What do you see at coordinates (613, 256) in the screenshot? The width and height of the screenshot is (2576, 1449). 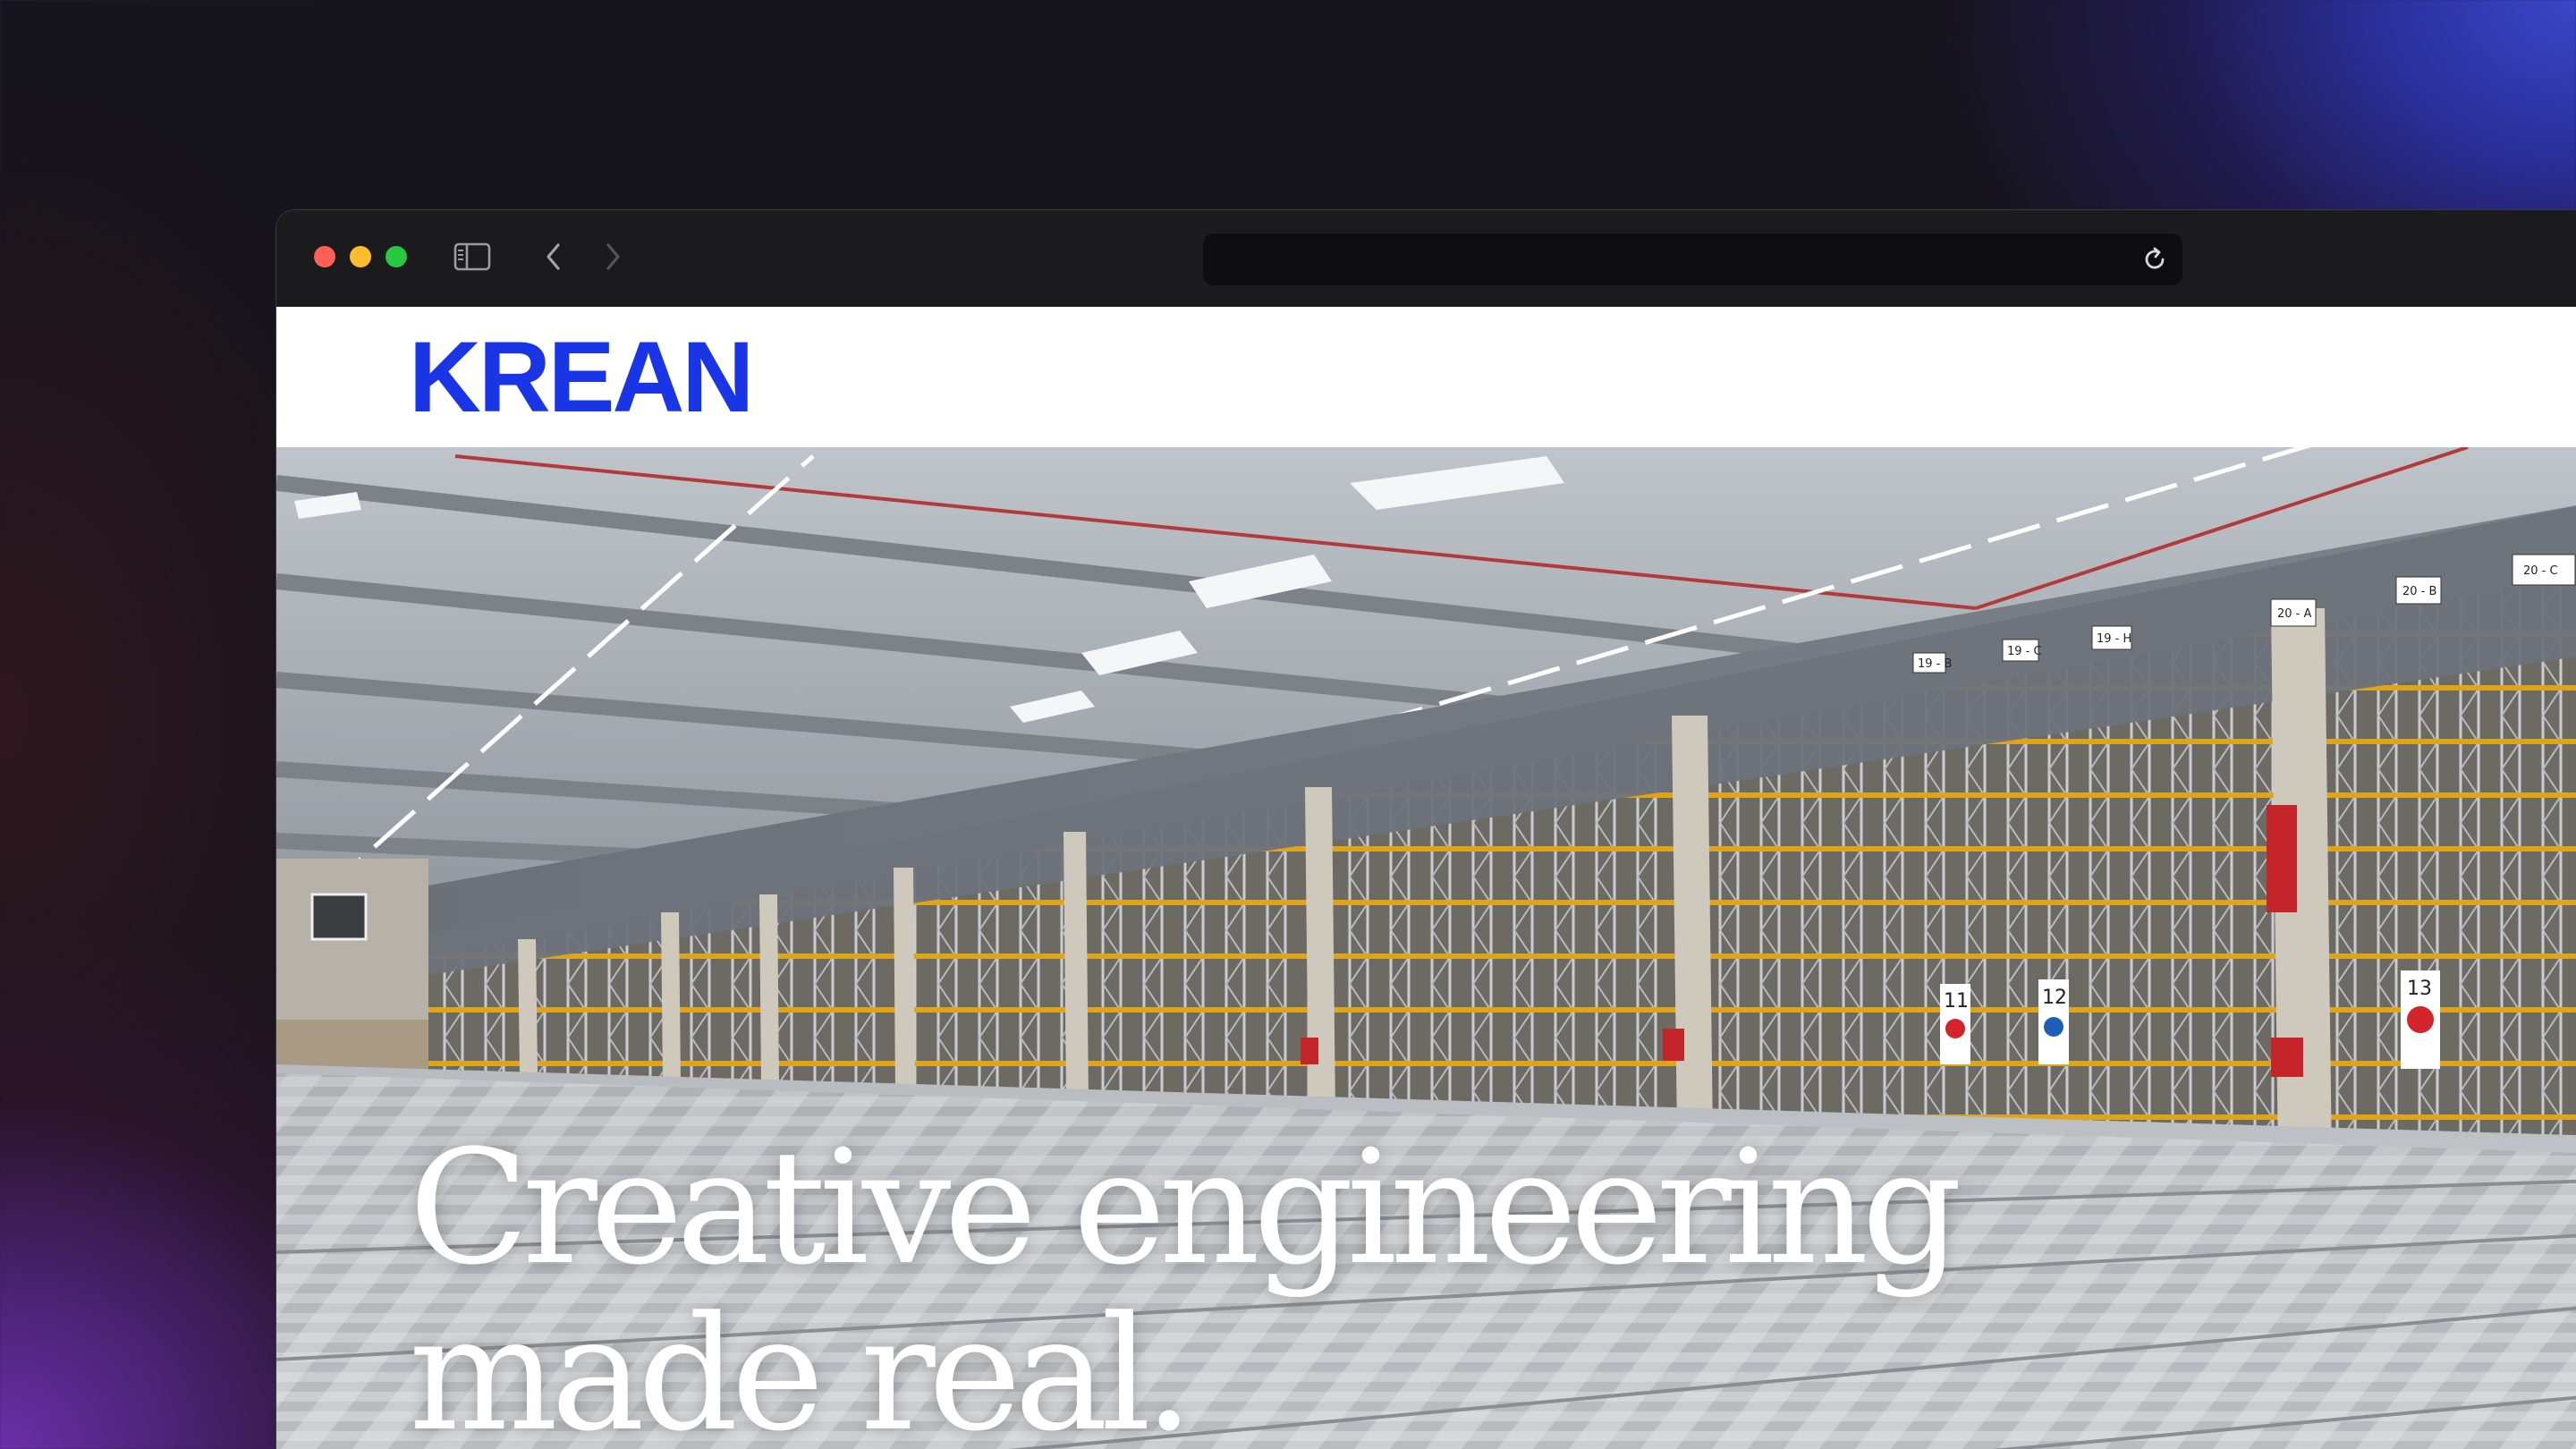 I see `forward-icon` at bounding box center [613, 256].